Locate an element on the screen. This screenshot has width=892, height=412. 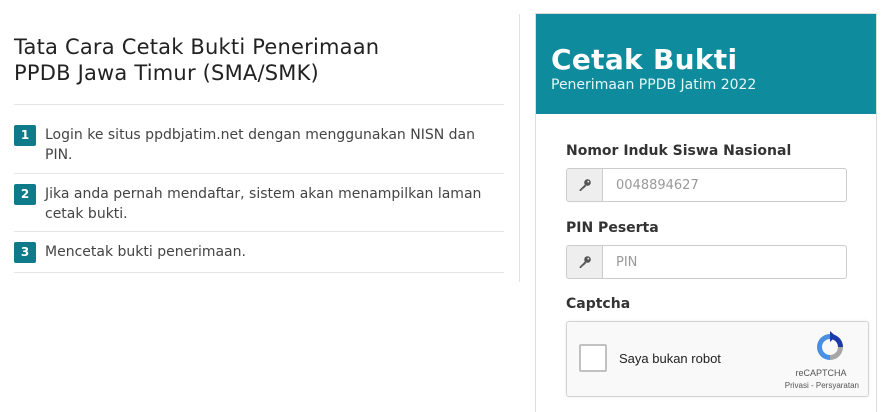
panel-title: Cetak Bukti is located at coordinates (644, 59).